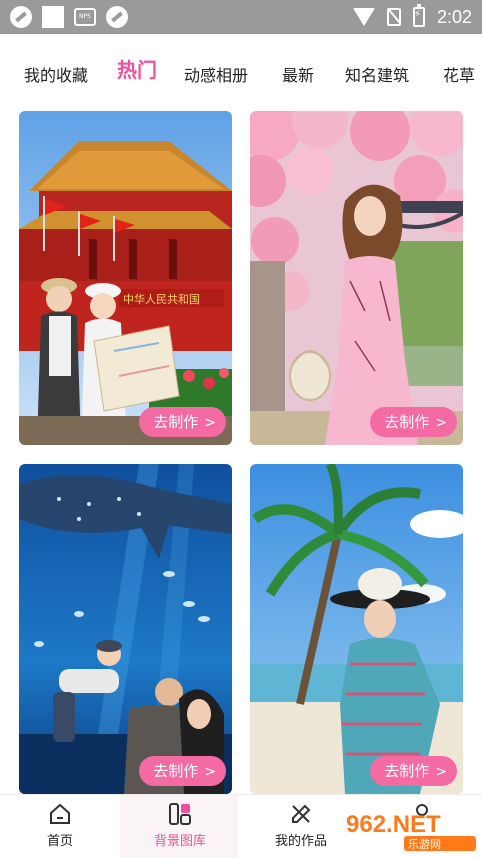 This screenshot has width=482, height=858. What do you see at coordinates (85, 17) in the screenshot?
I see `nps-app-icon: NPS` at bounding box center [85, 17].